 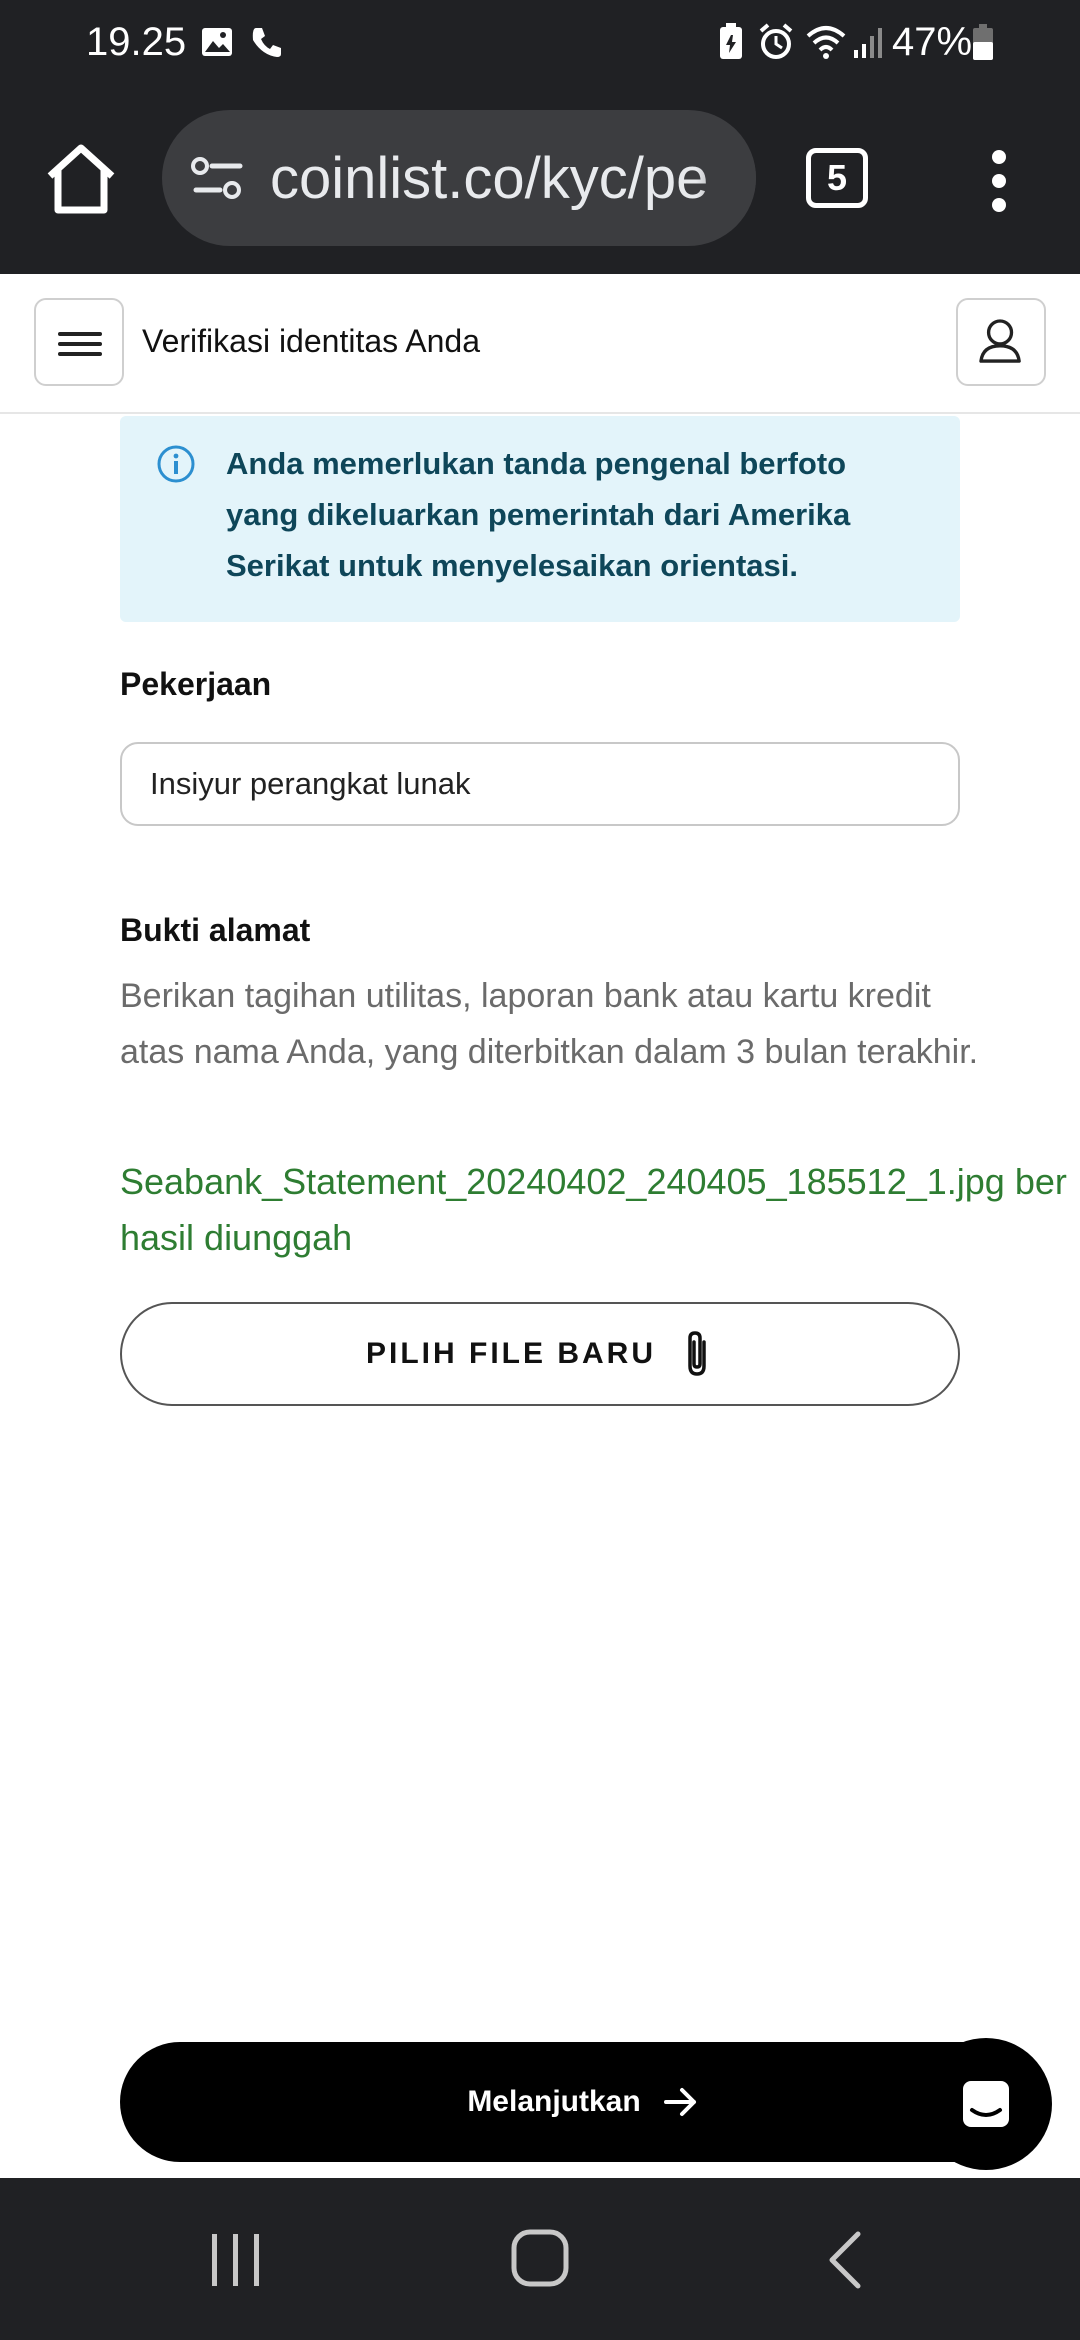 What do you see at coordinates (554, 2101) in the screenshot?
I see `continue-label: Melanjutkan` at bounding box center [554, 2101].